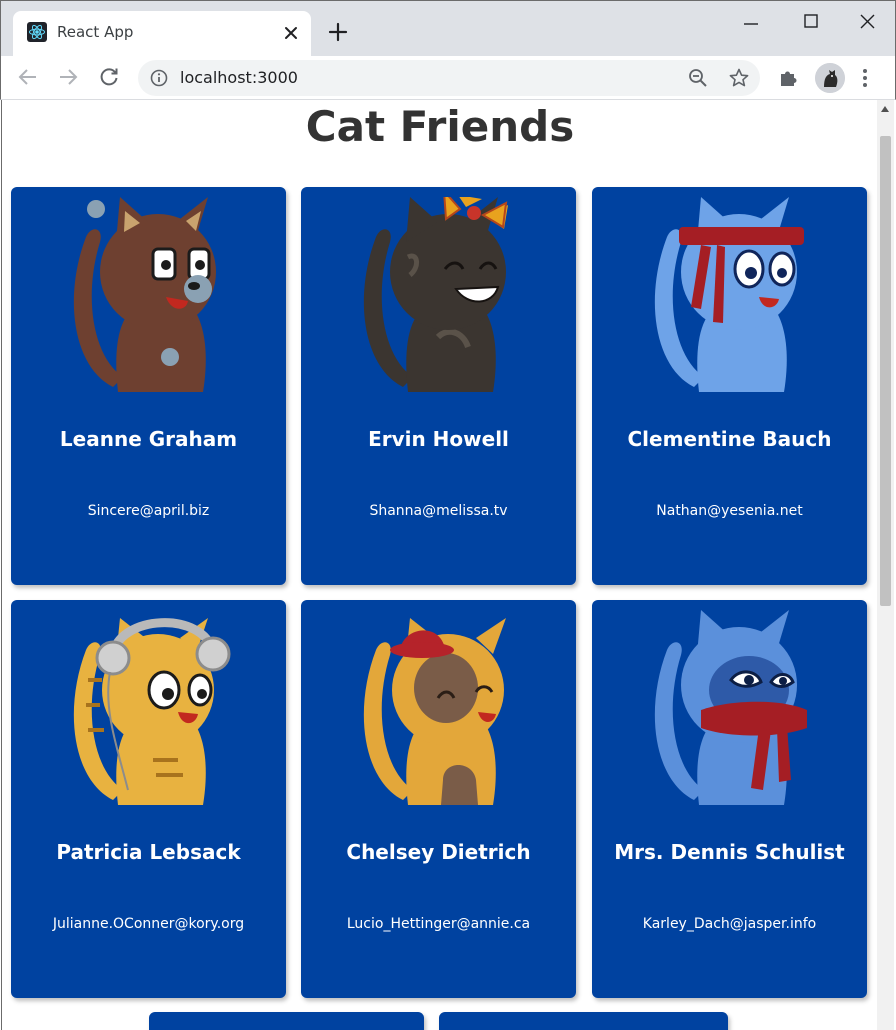  I want to click on forward-arrow-icon, so click(68, 77).